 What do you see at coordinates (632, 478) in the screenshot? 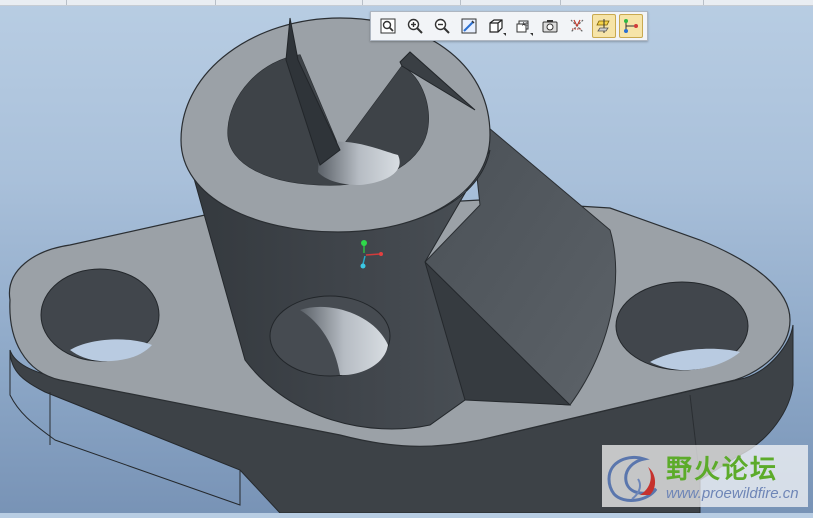
I see `flame-logo-icon` at bounding box center [632, 478].